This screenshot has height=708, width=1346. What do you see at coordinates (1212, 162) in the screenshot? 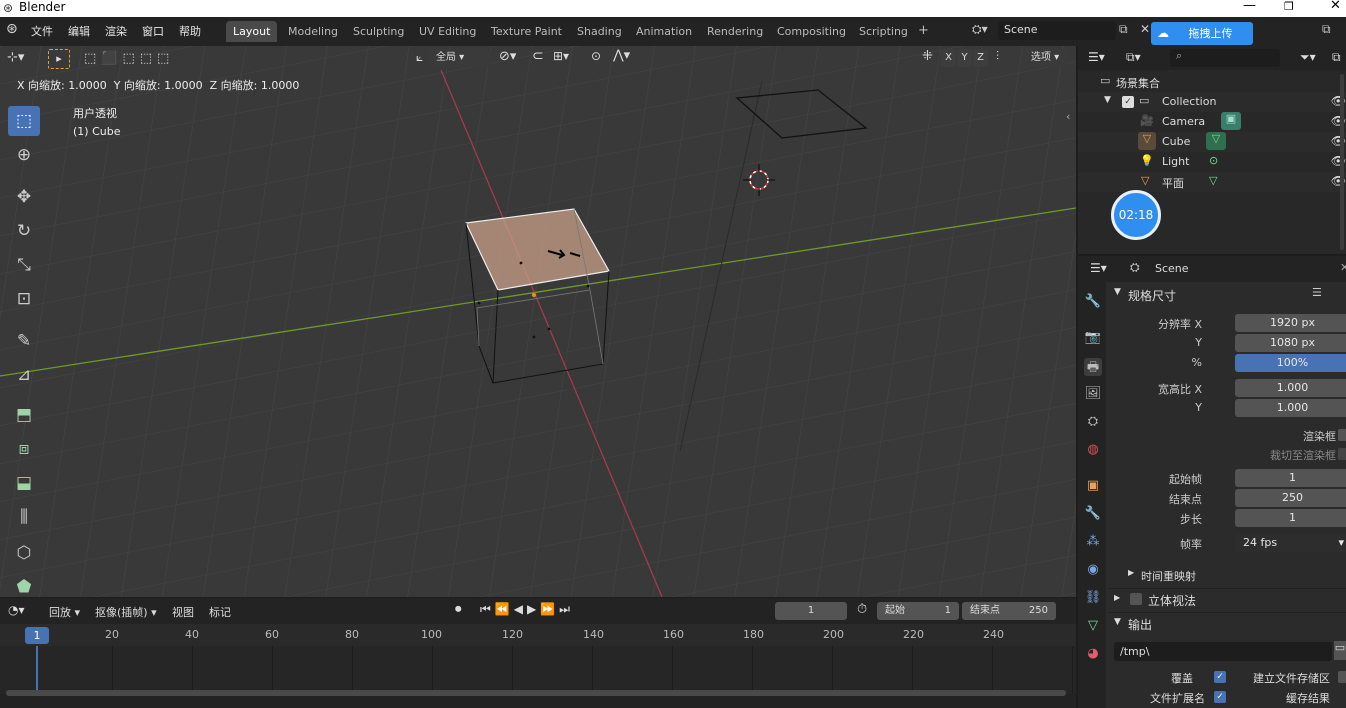
I see `outliner-item-light: 💡 Light ⊙ 👁` at bounding box center [1212, 162].